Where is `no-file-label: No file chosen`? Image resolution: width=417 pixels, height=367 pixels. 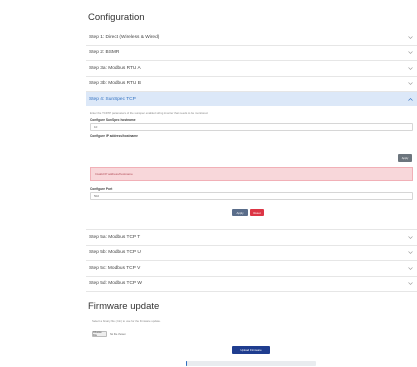
no-file-label: No file chosen is located at coordinates (118, 334).